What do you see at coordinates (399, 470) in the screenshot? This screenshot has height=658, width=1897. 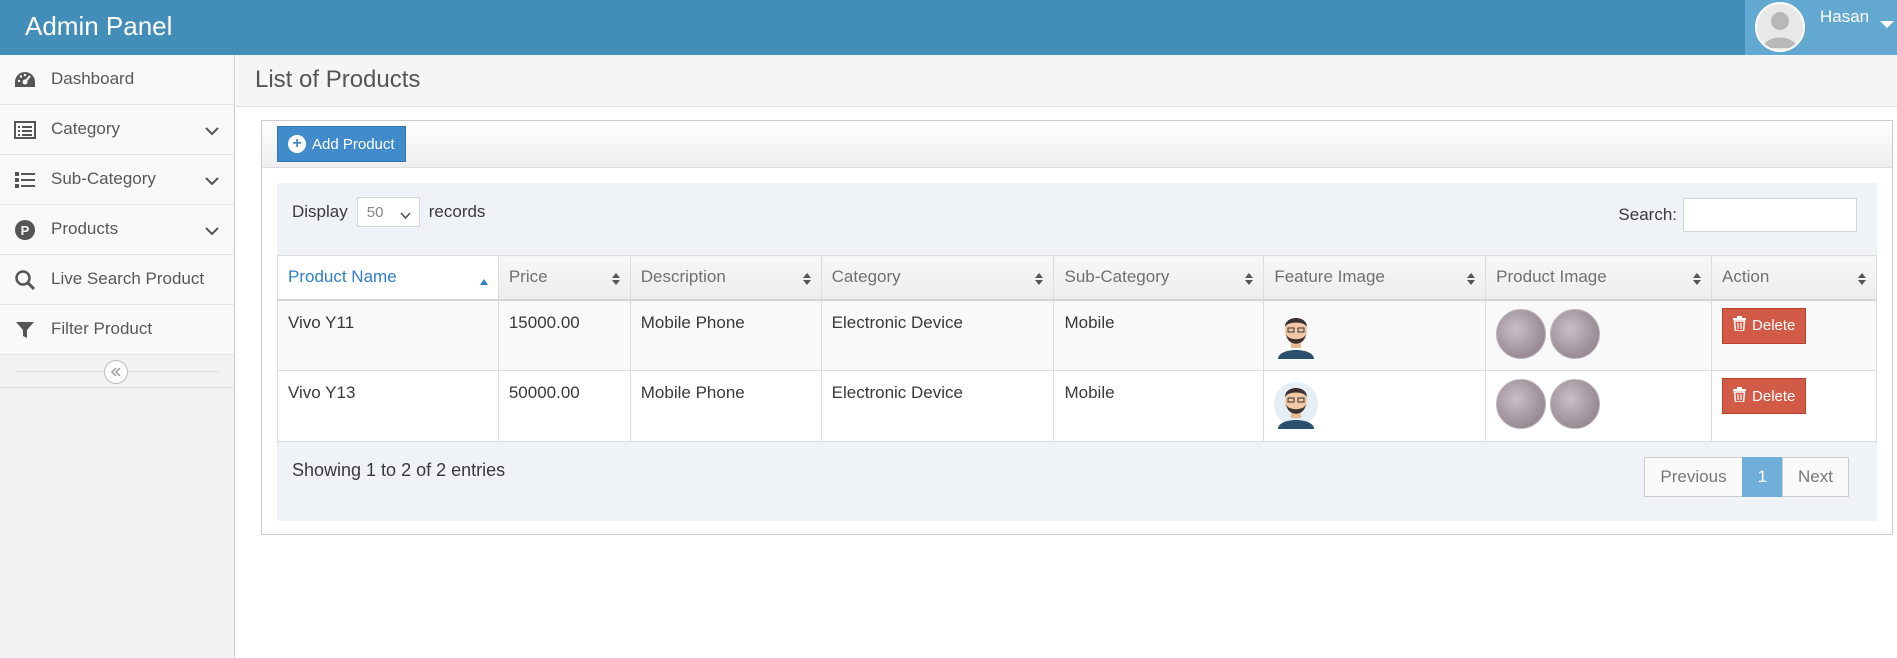 I see `table-info: Showing 1 to 2 of 2 entries` at bounding box center [399, 470].